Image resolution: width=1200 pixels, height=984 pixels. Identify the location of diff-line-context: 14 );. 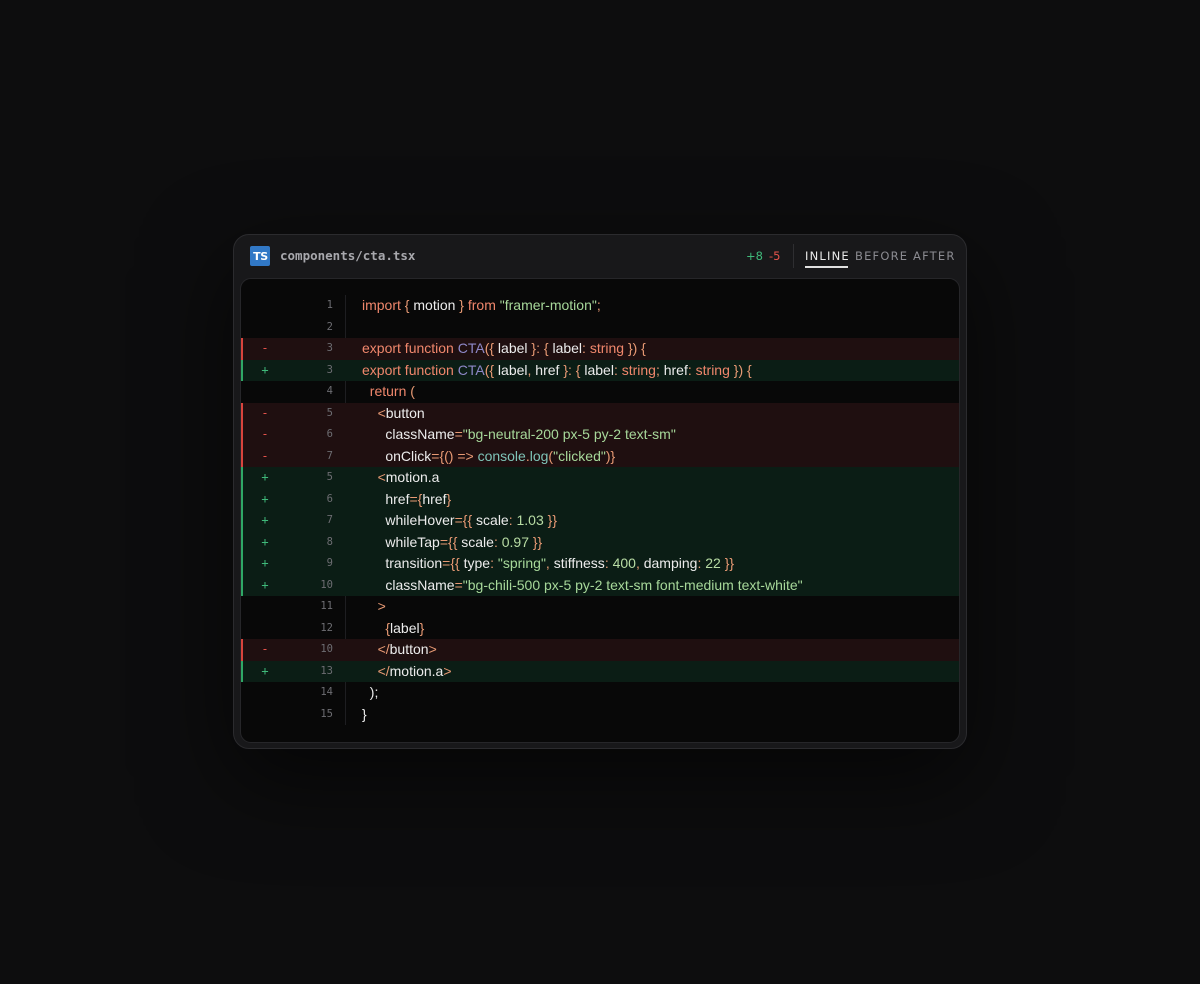
(600, 693).